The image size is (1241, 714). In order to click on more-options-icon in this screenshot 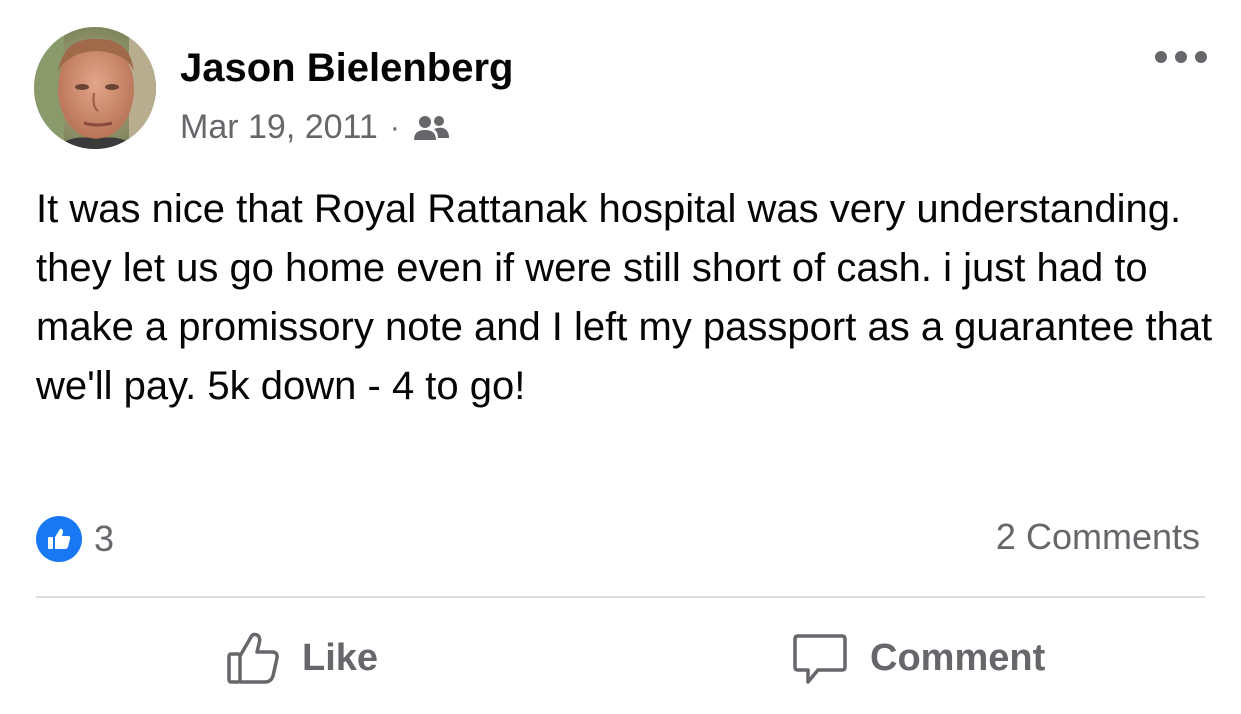, I will do `click(1181, 57)`.